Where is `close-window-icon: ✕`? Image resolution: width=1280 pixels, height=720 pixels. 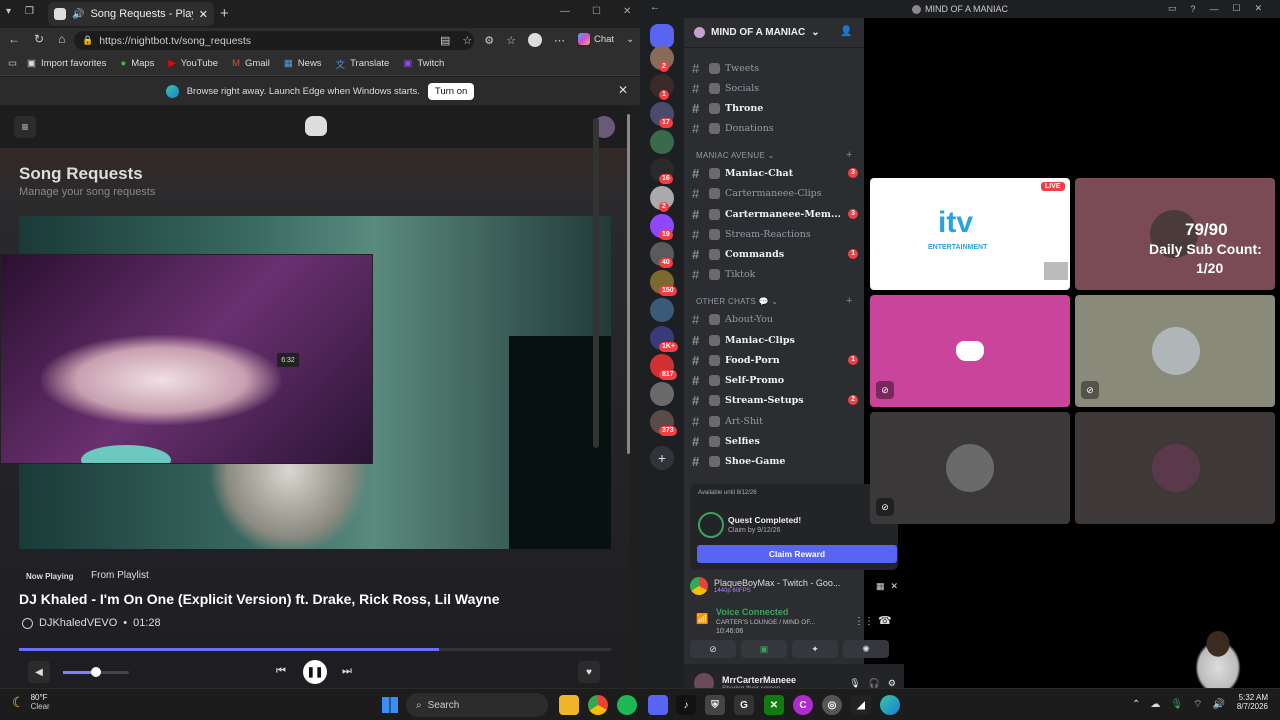 close-window-icon: ✕ is located at coordinates (627, 11).